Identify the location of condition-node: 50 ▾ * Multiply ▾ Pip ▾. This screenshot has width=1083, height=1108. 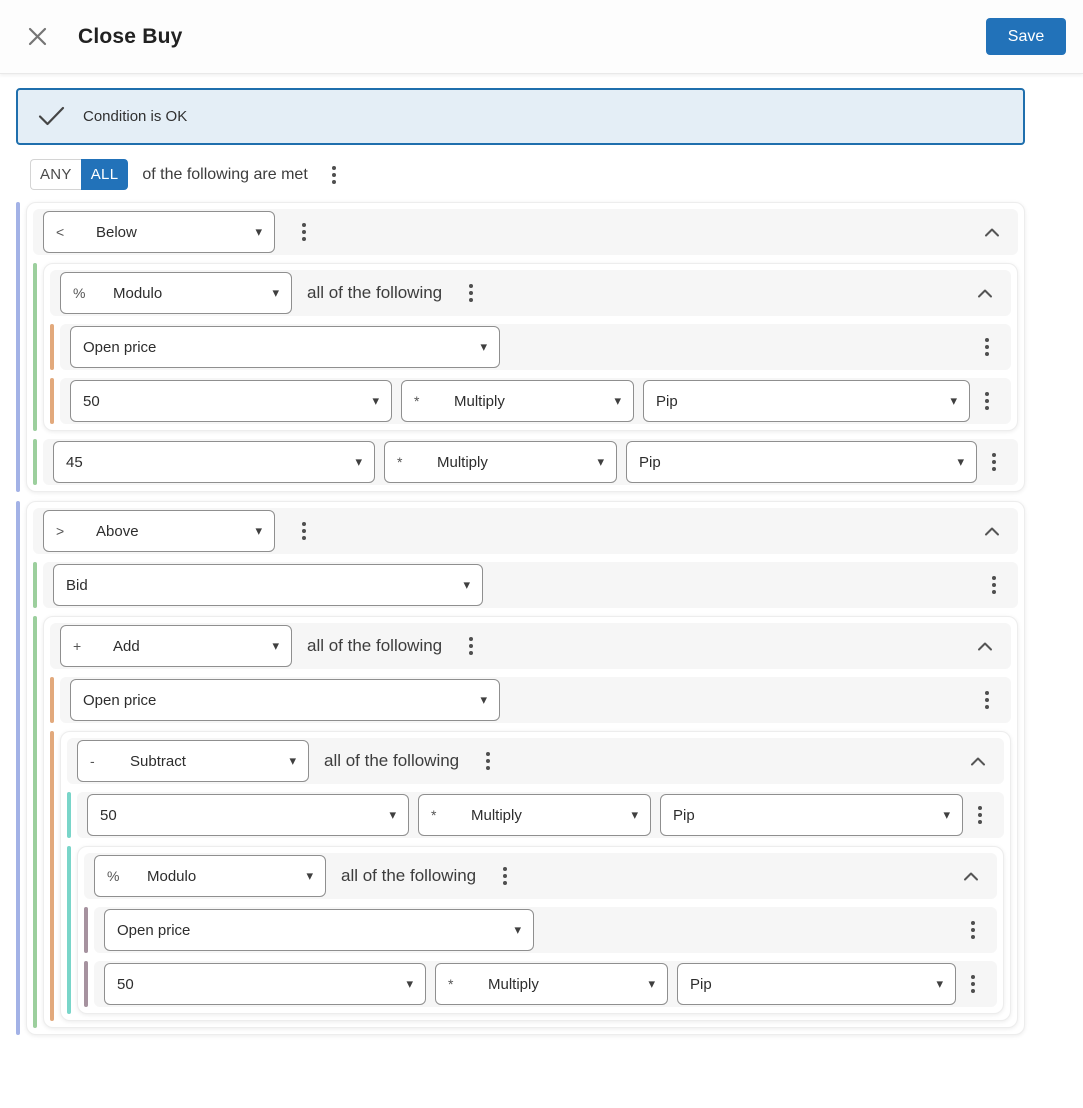
(535, 815).